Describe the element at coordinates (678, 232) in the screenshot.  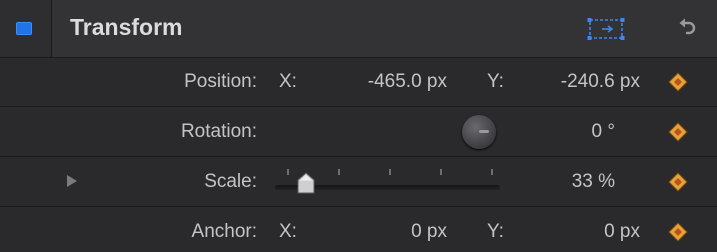
I see `anchor-keyframe-diamond-icon` at that location.